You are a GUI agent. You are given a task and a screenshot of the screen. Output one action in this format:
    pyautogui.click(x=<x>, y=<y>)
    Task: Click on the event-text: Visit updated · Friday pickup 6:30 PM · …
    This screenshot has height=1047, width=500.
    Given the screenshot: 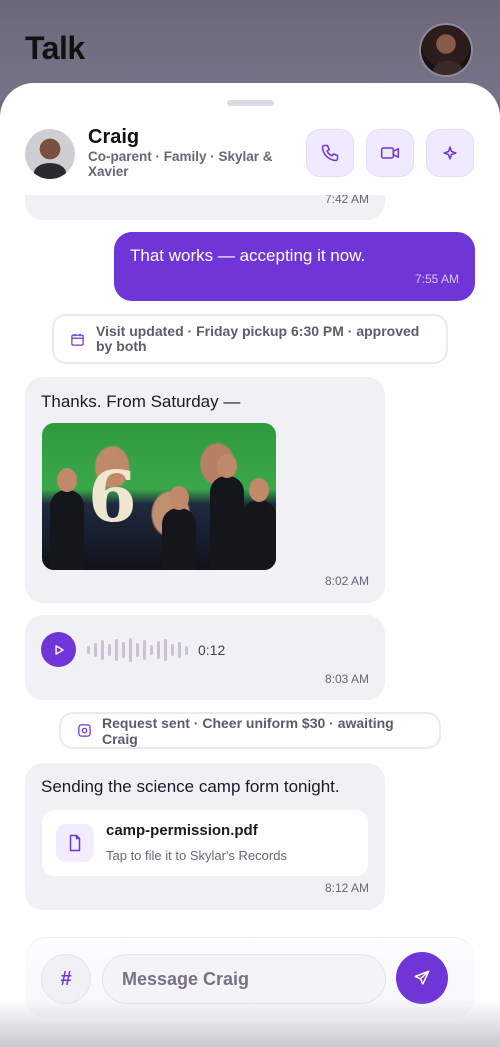 What is the action you would take?
    pyautogui.click(x=258, y=338)
    